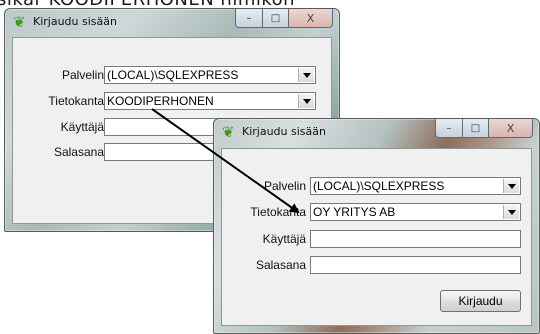 This screenshot has width=540, height=334. I want to click on annotation-arrow, so click(225, 161).